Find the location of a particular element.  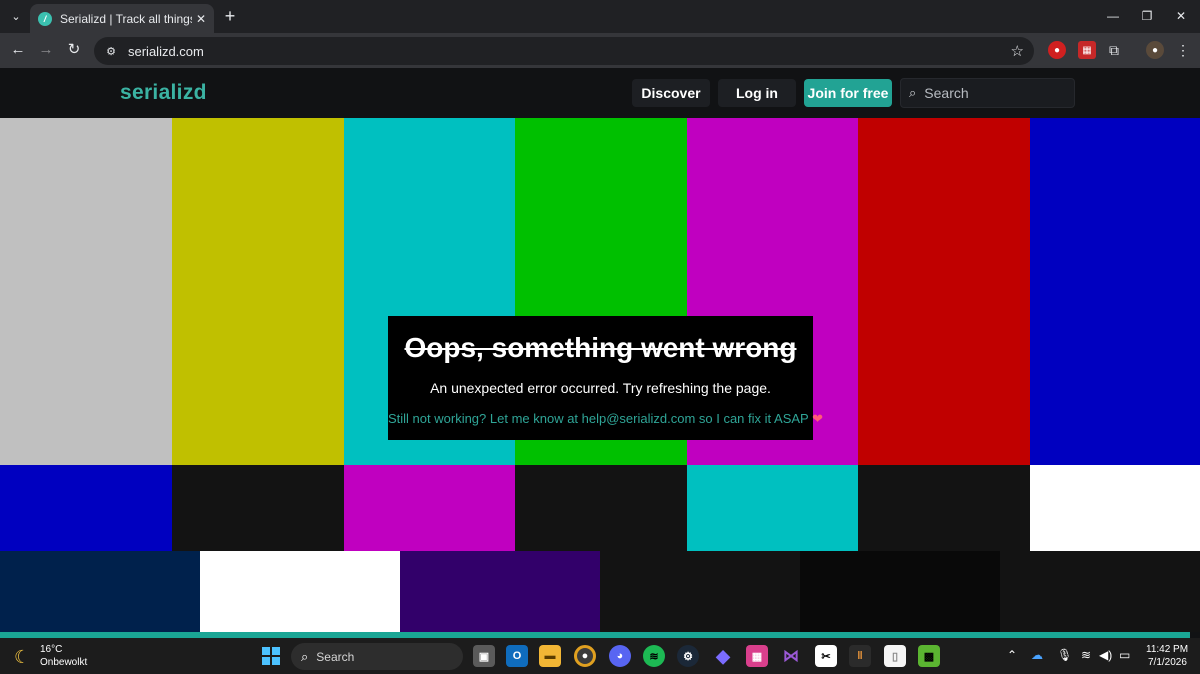

moon-weather-icon: ☾ is located at coordinates (22, 657).